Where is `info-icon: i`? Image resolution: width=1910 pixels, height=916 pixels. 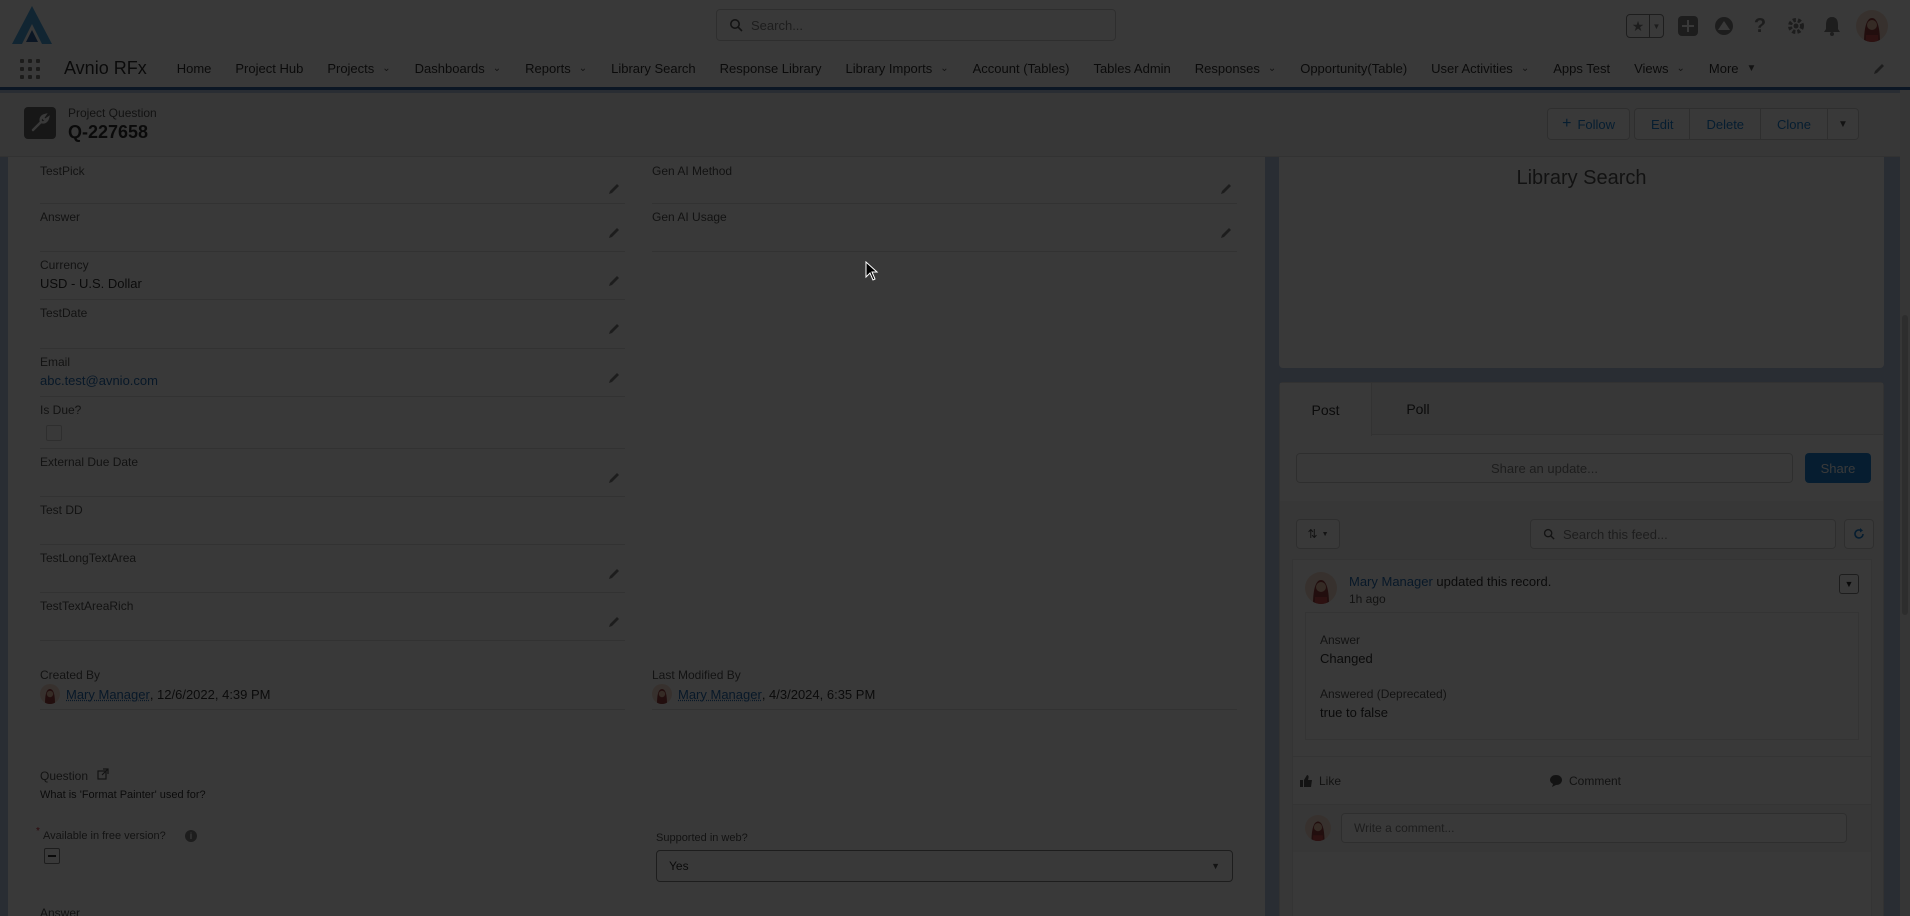 info-icon: i is located at coordinates (191, 836).